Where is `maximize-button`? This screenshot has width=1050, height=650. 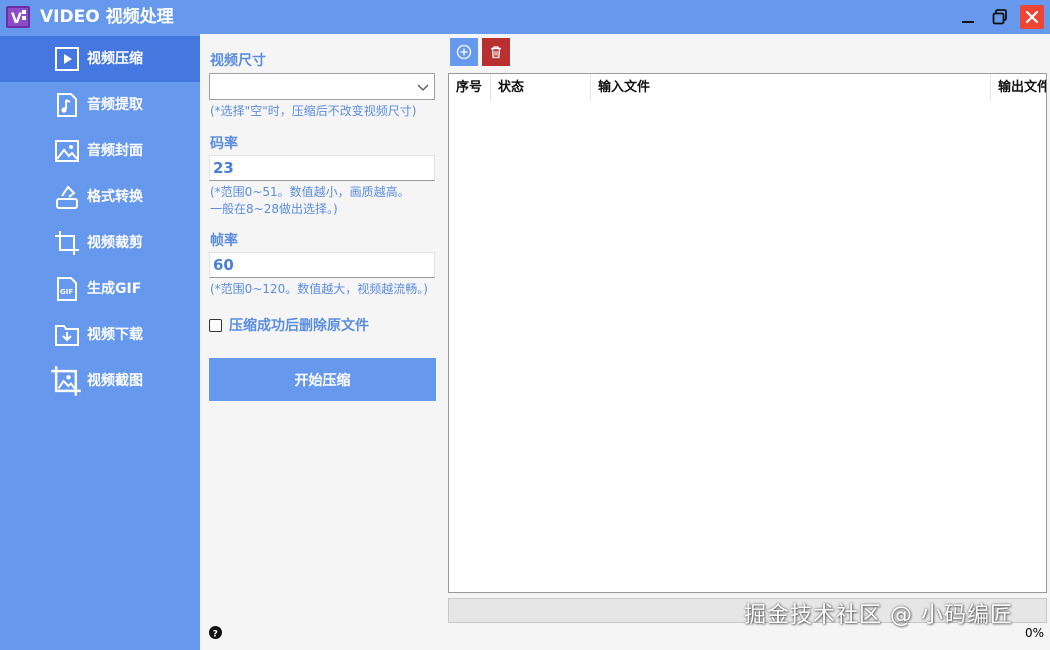 maximize-button is located at coordinates (1000, 17).